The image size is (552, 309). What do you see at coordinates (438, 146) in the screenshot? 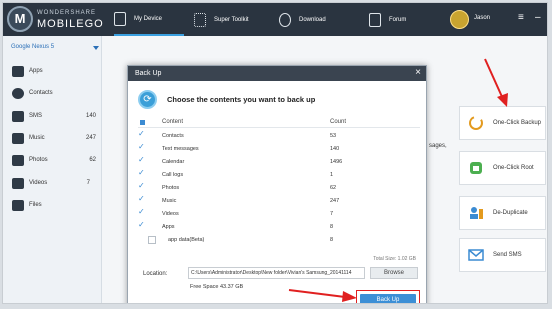
I see `partial-text: sages,` at bounding box center [438, 146].